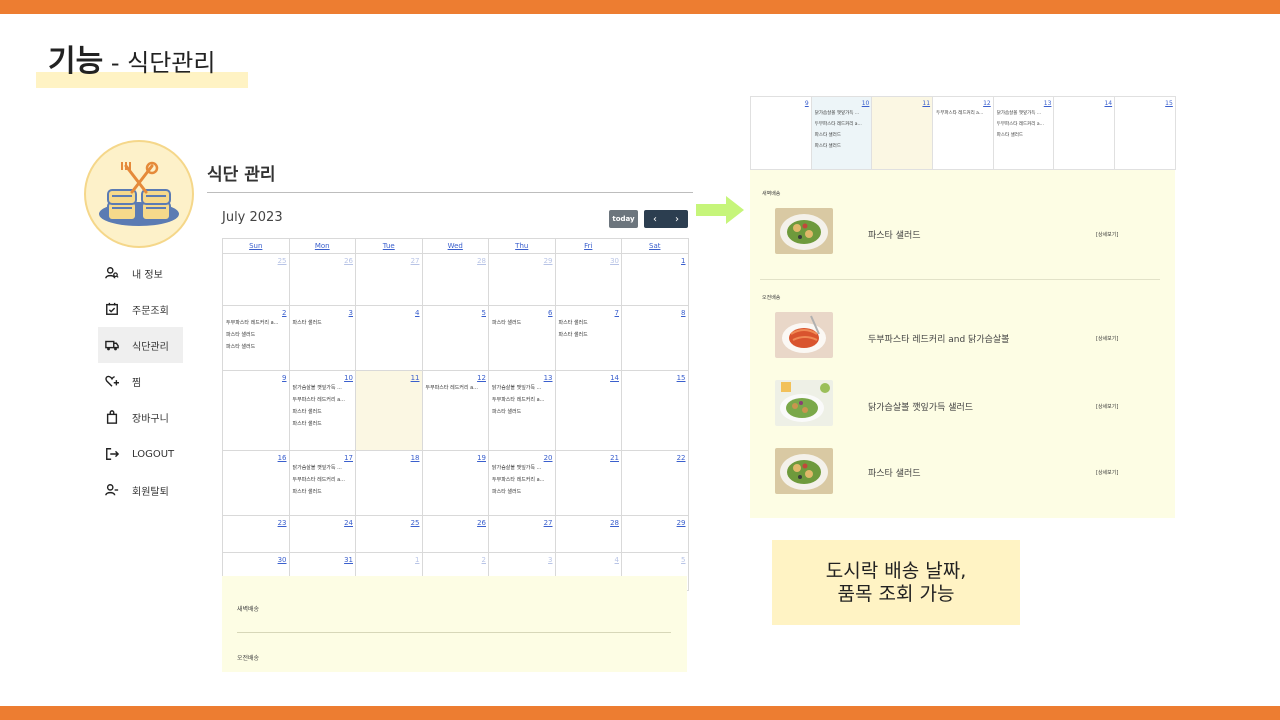 This screenshot has width=1280, height=720. I want to click on next-month-button: ›, so click(677, 219).